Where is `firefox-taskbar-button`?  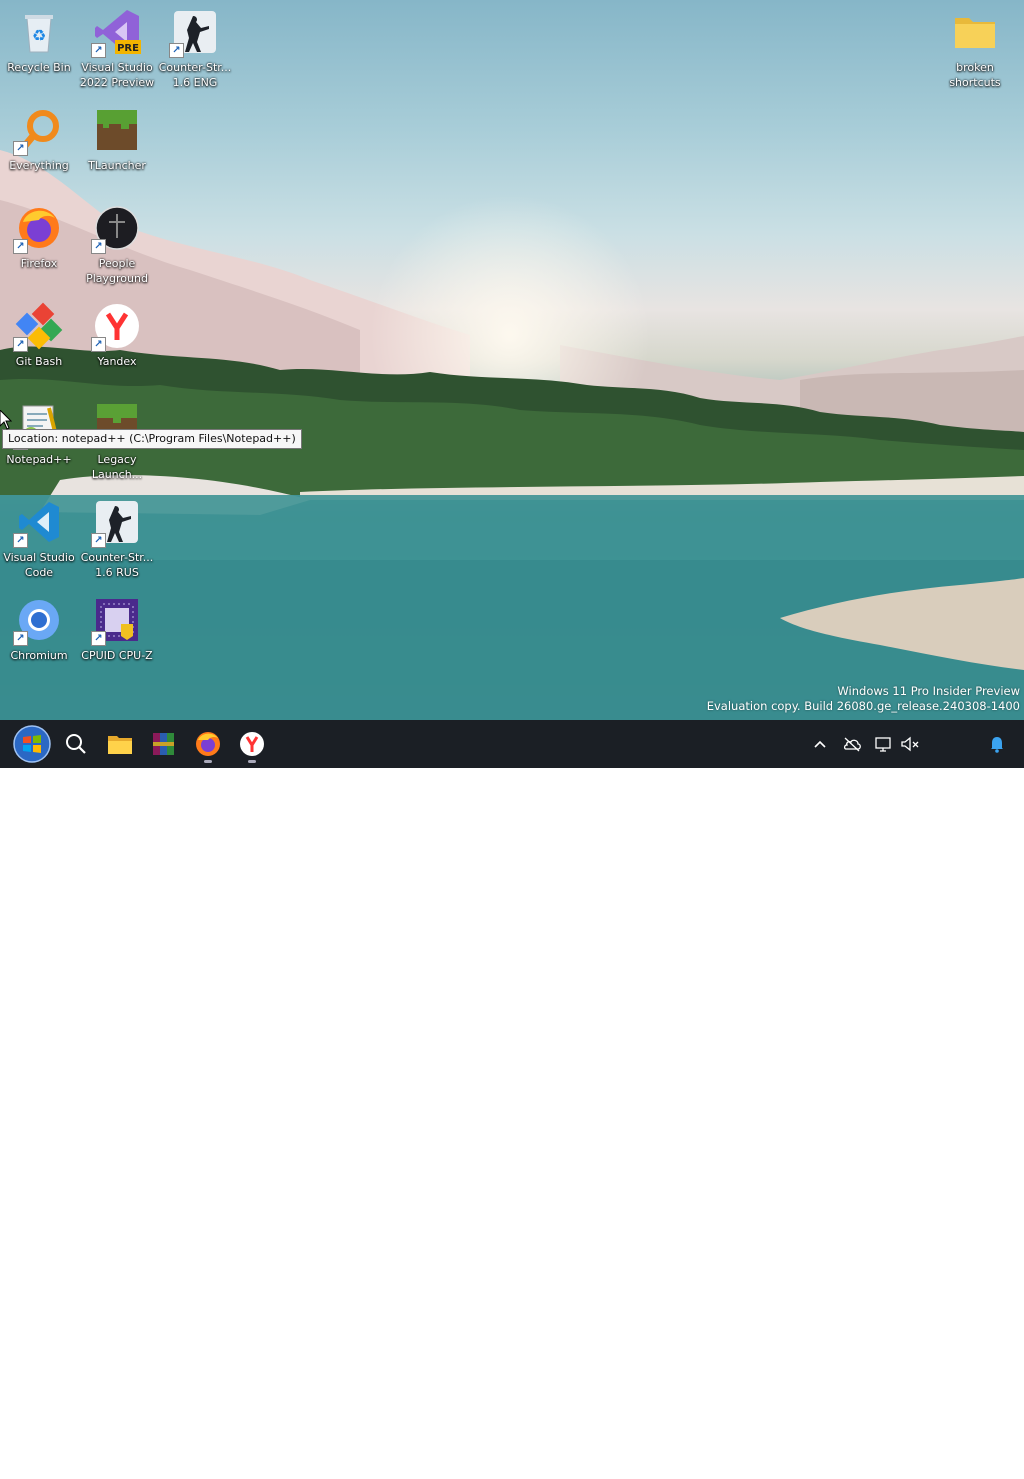 firefox-taskbar-button is located at coordinates (208, 744).